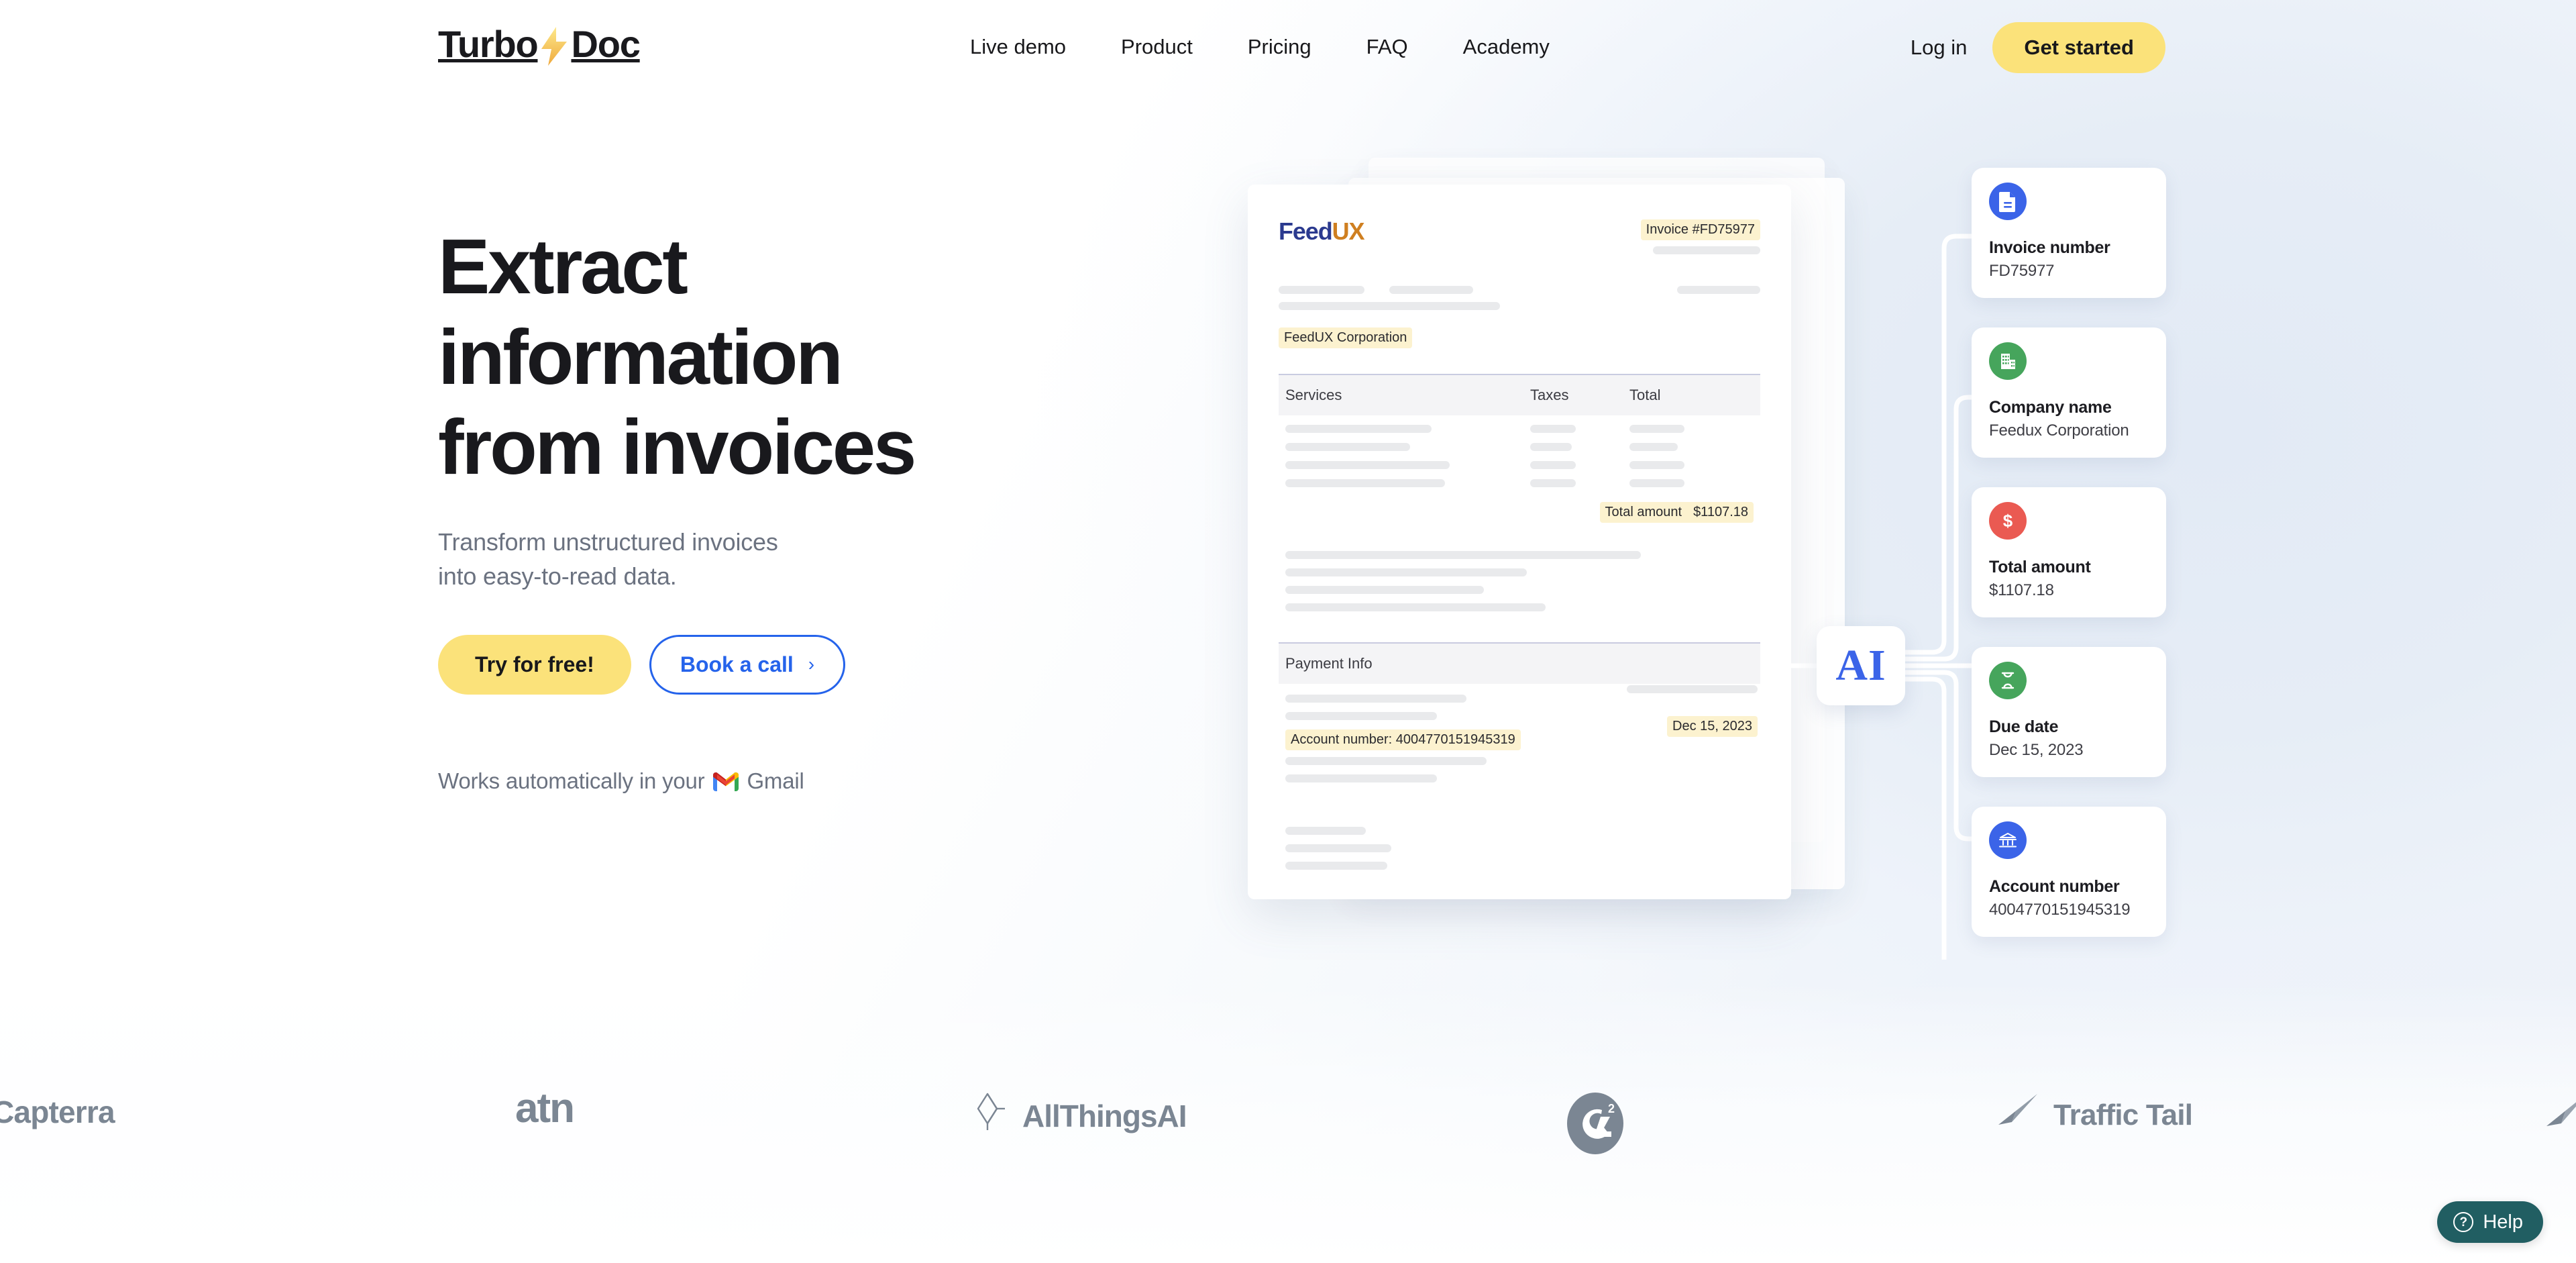  Describe the element at coordinates (563, 266) in the screenshot. I see `hero-title-line-1: Extract` at that location.